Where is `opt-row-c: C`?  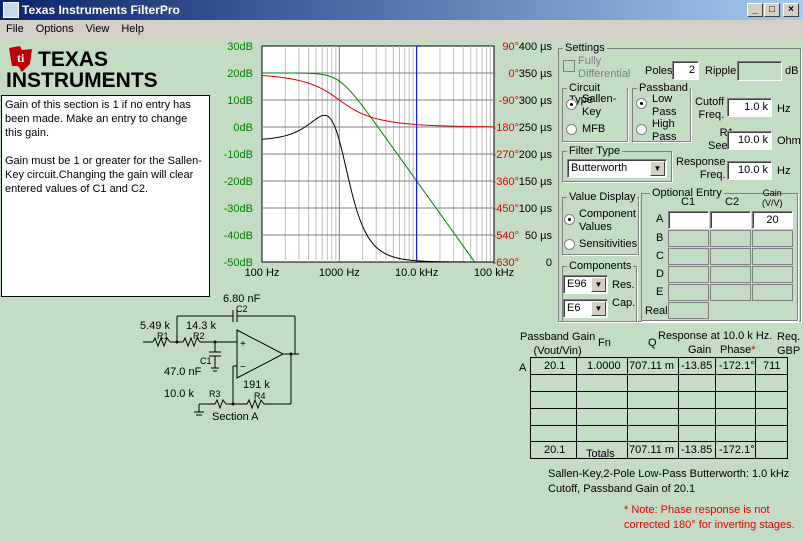 opt-row-c: C is located at coordinates (660, 256).